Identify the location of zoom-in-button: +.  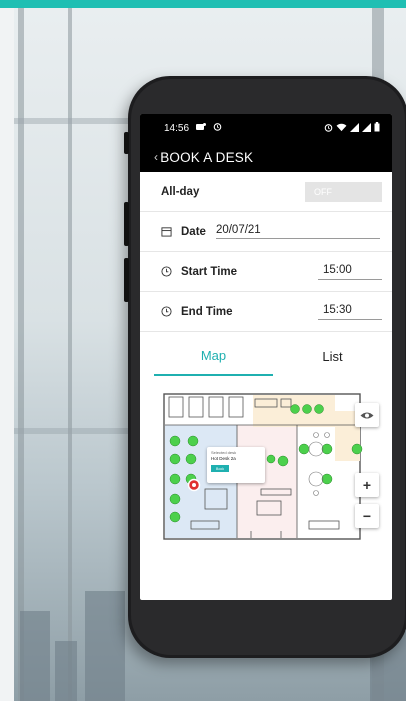
(367, 485).